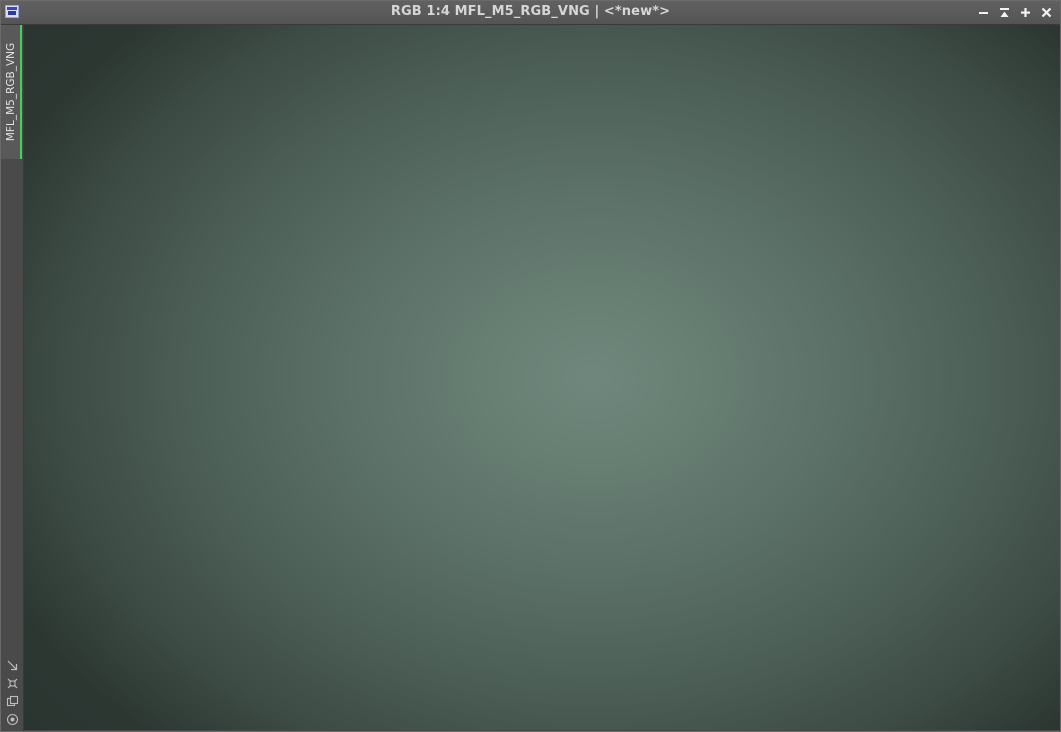  I want to click on maximize-icon, so click(1025, 12).